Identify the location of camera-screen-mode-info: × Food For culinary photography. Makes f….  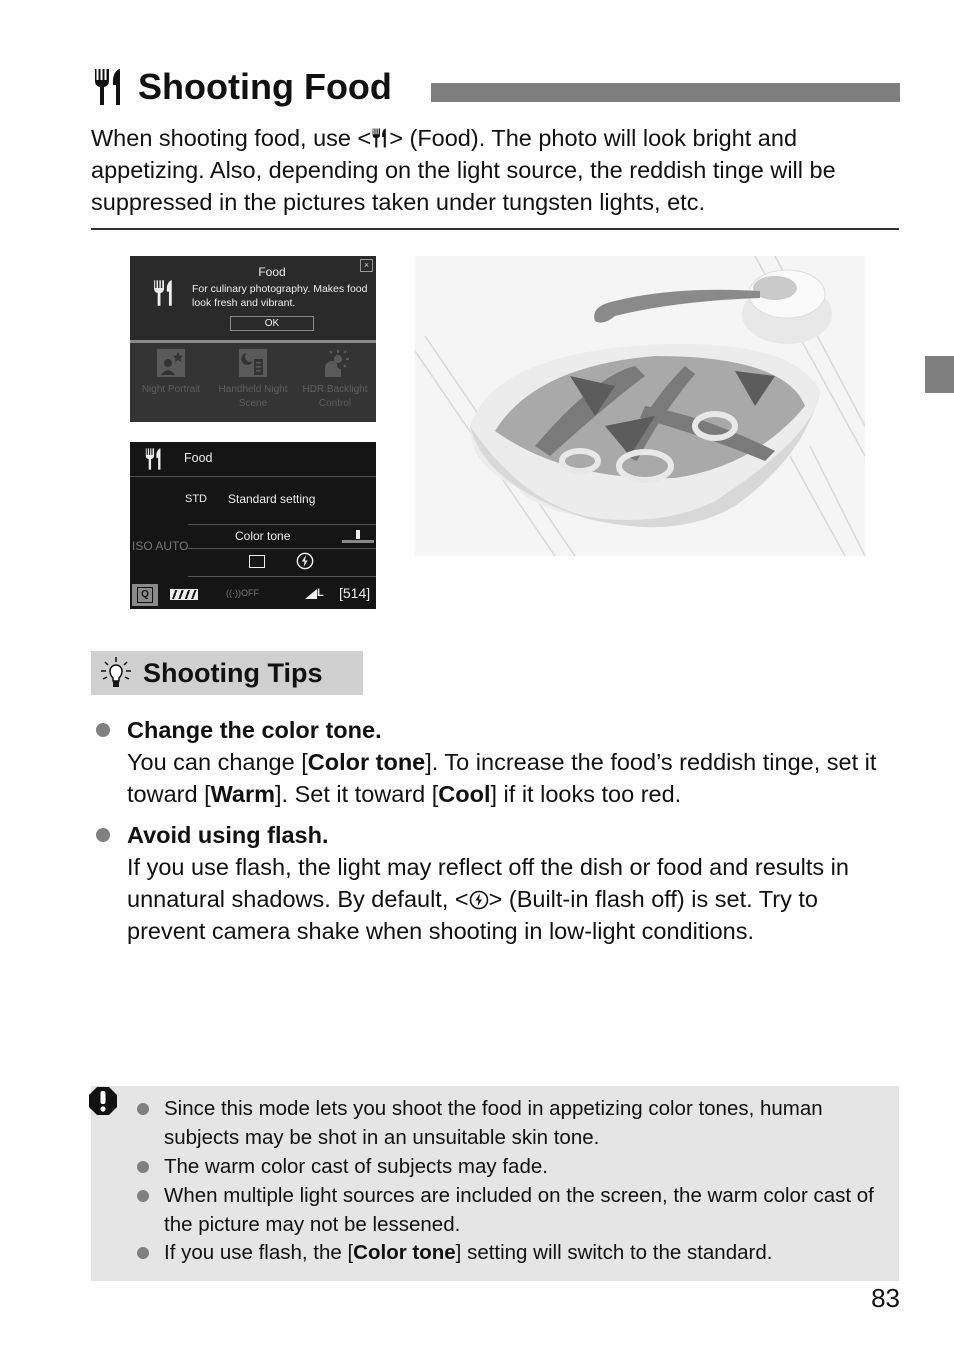
(253, 339).